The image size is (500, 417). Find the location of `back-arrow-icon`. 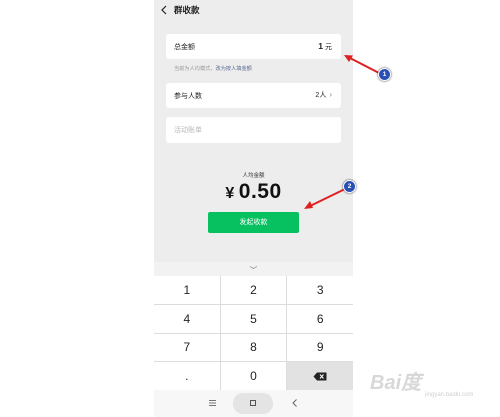

back-arrow-icon is located at coordinates (165, 10).